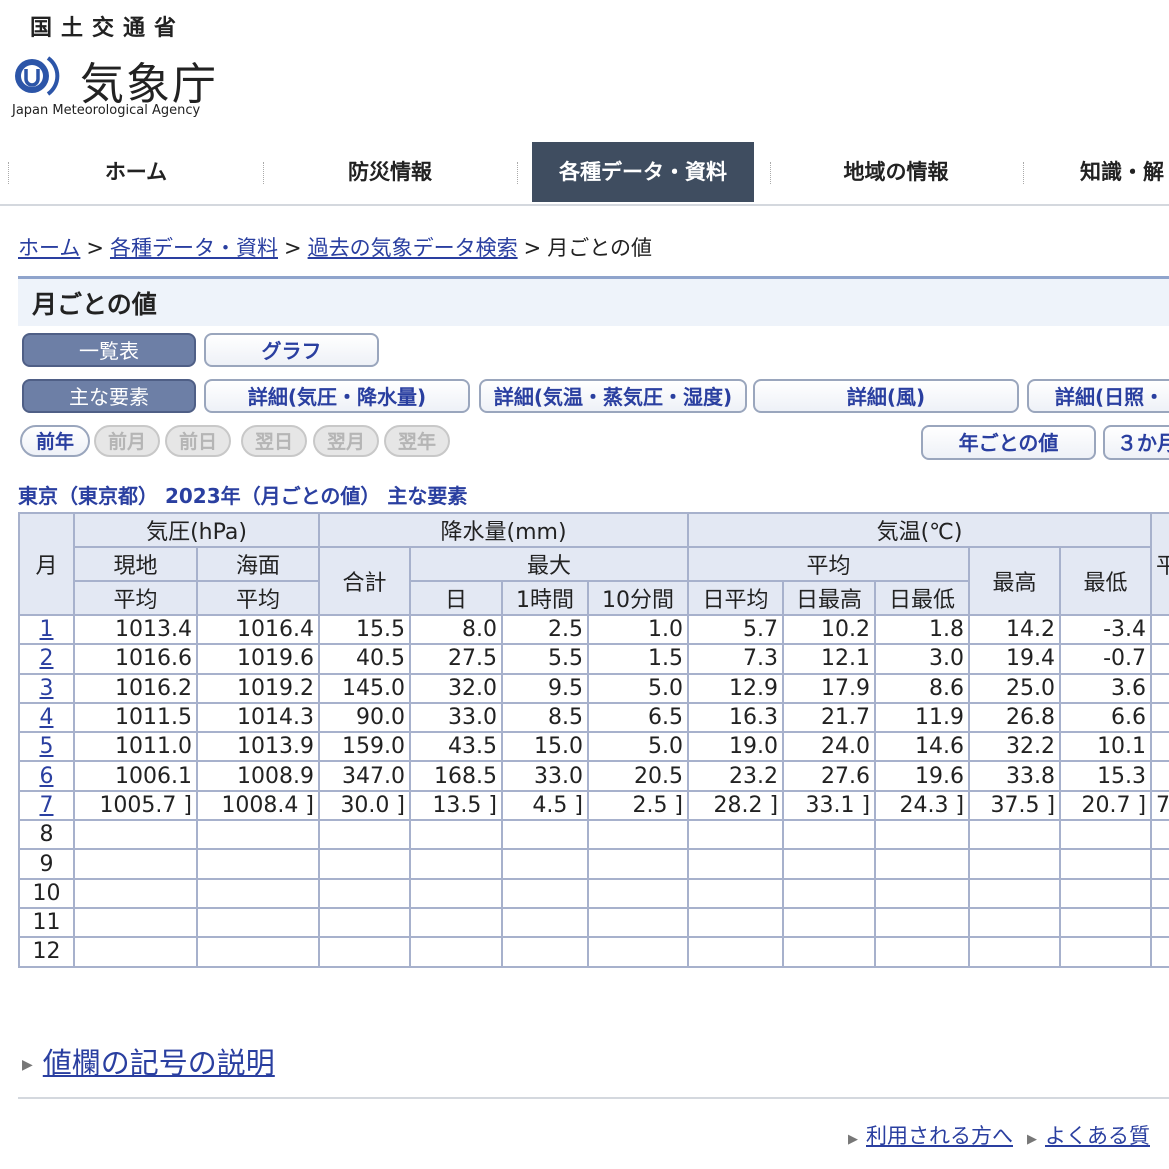 The image size is (1169, 1169). I want to click on month-link: 4, so click(47, 717).